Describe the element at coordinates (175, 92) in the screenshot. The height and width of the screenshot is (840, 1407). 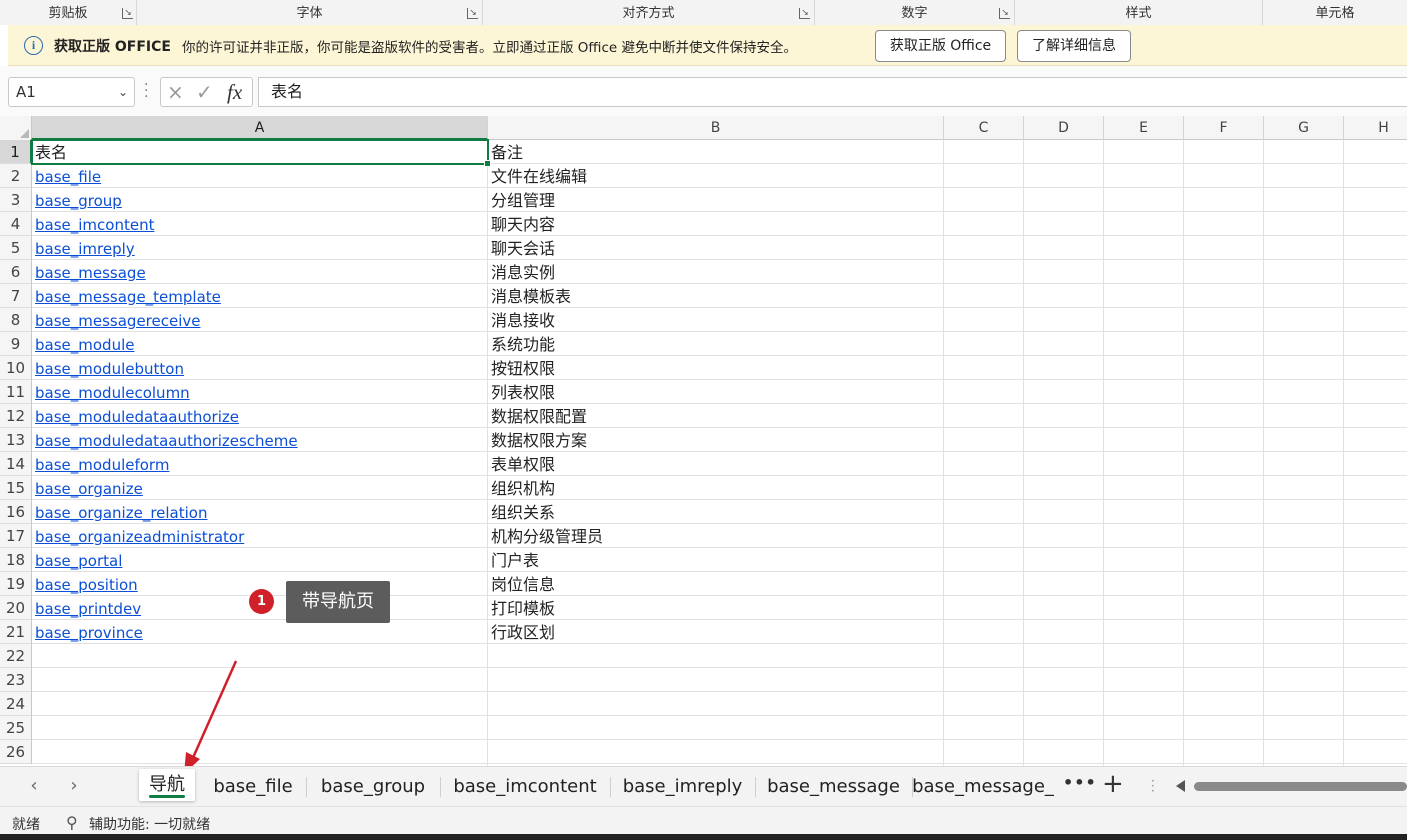
I see `cancel-icon: ×` at that location.